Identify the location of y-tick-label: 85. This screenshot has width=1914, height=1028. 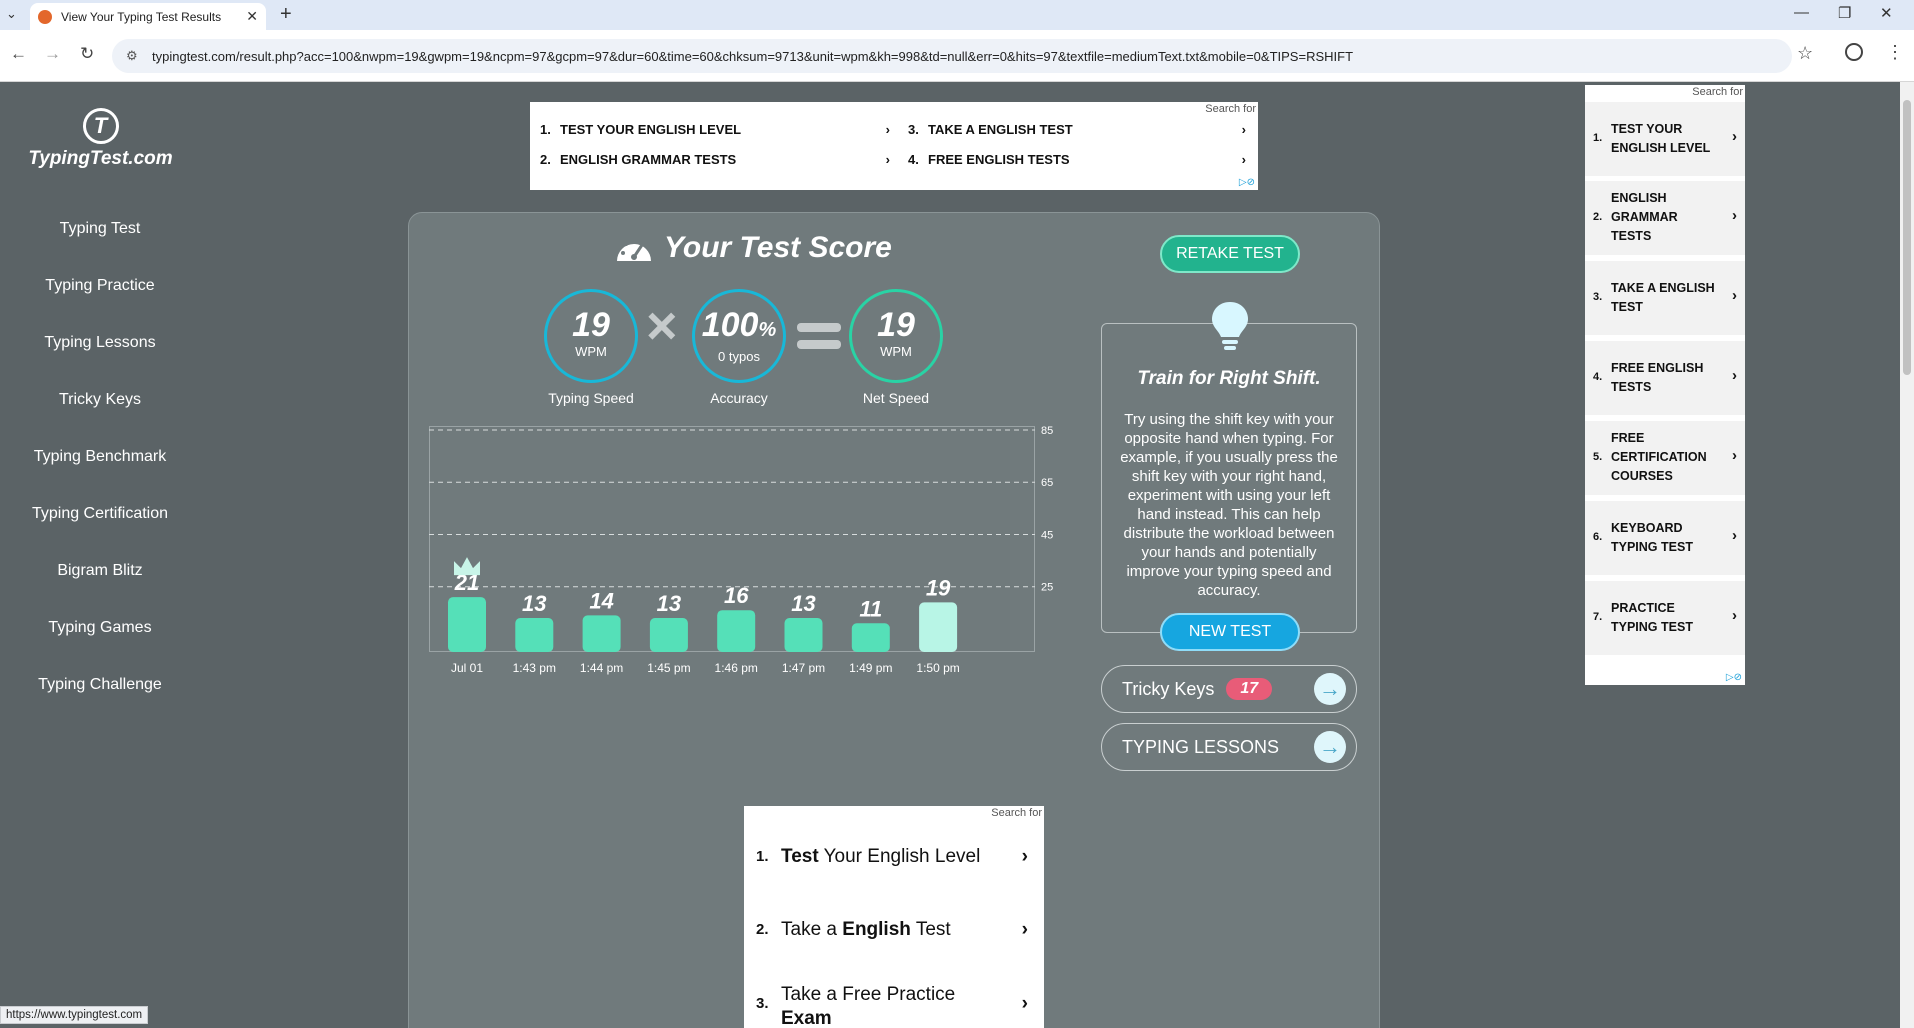
(1047, 431).